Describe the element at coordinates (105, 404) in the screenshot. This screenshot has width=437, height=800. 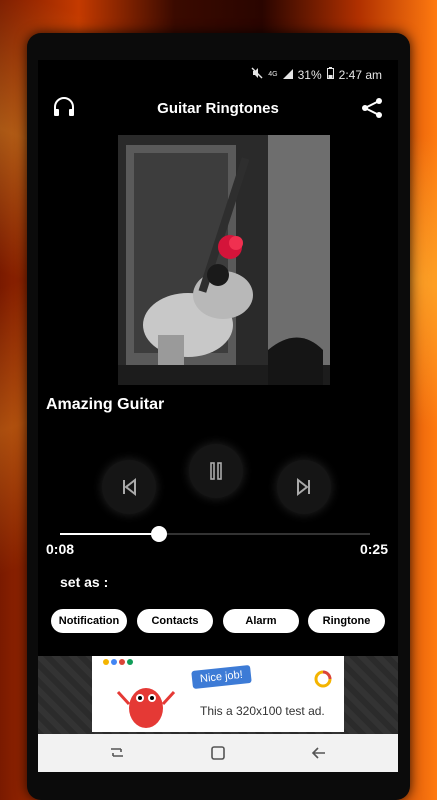
I see `song-title: Amazing Guitar` at that location.